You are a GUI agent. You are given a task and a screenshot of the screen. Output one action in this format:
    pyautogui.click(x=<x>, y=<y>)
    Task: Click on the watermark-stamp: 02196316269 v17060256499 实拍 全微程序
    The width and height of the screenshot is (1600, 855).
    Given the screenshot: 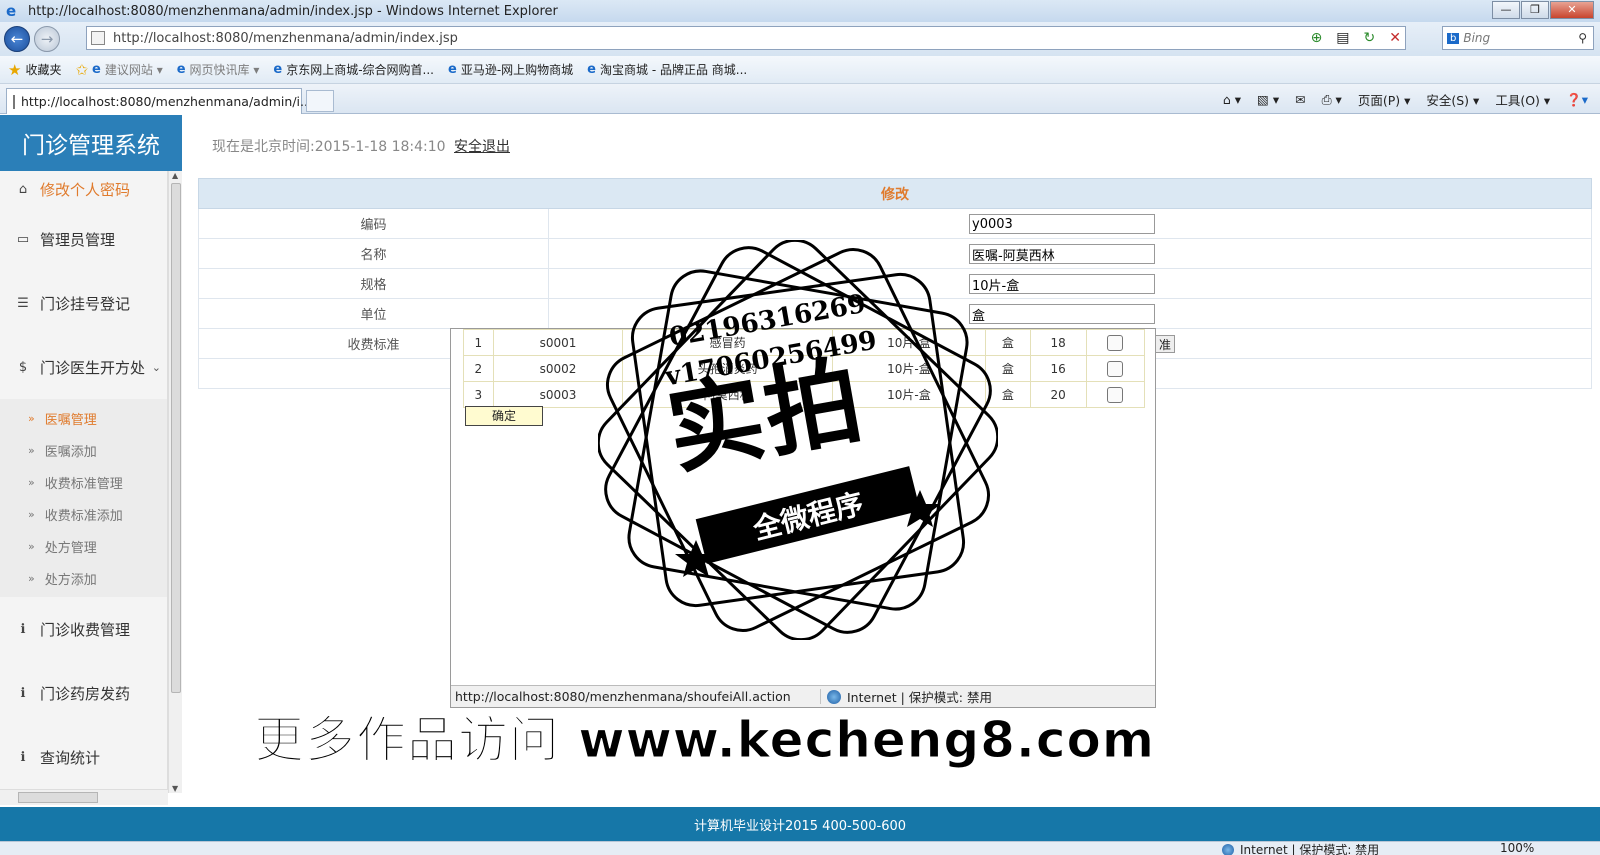 What is the action you would take?
    pyautogui.click(x=798, y=440)
    